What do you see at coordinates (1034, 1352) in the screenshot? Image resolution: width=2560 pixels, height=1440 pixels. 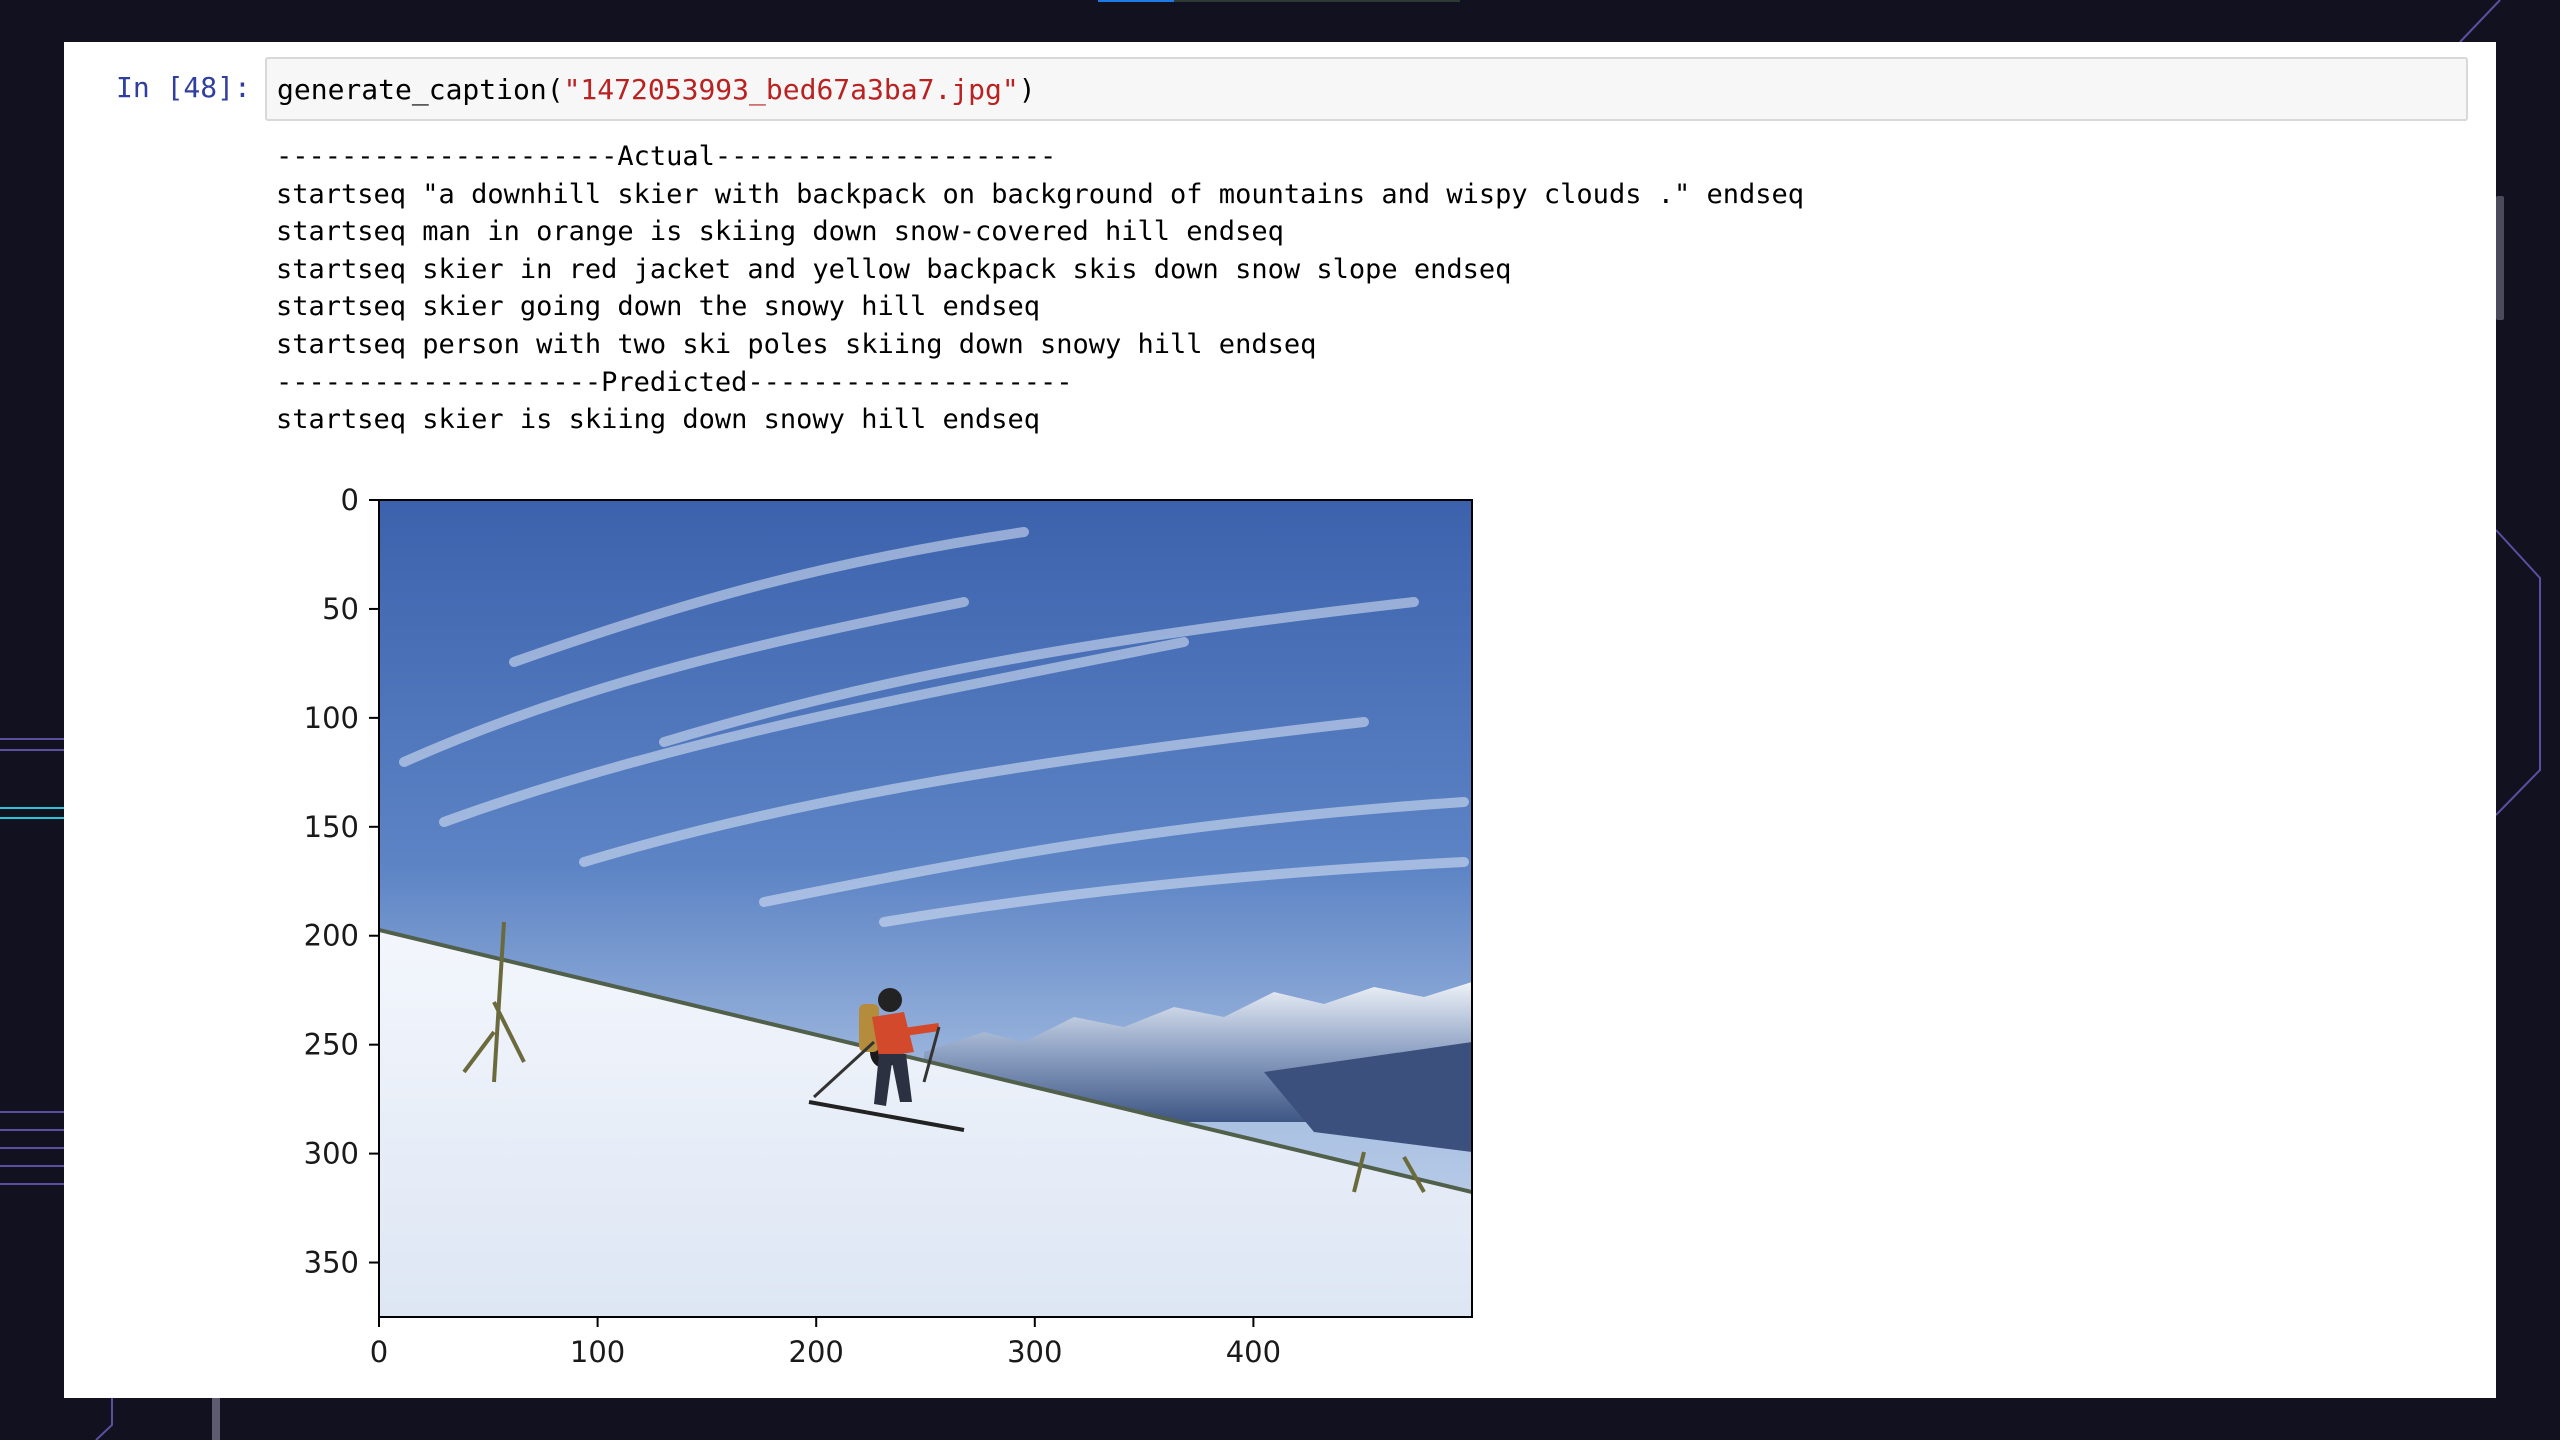 I see `x-tick-label: 300` at bounding box center [1034, 1352].